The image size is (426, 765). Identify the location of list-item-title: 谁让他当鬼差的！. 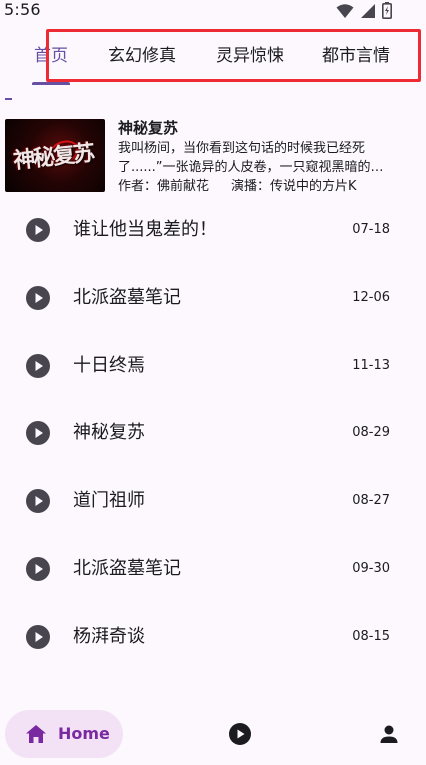
(145, 229).